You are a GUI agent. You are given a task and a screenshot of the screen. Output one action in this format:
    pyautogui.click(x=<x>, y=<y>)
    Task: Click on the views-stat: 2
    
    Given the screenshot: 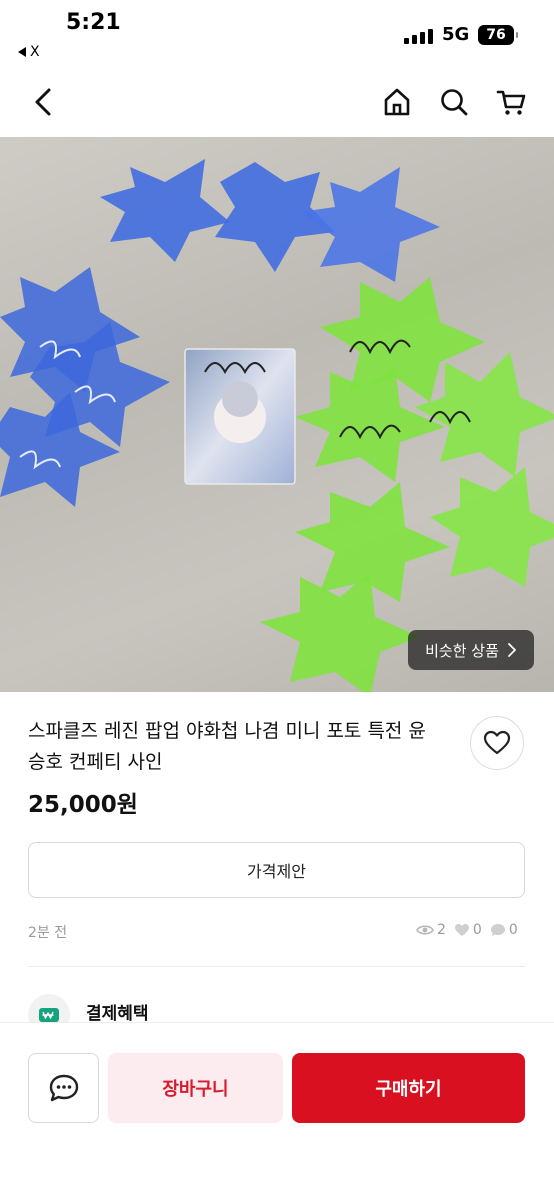 What is the action you would take?
    pyautogui.click(x=431, y=930)
    